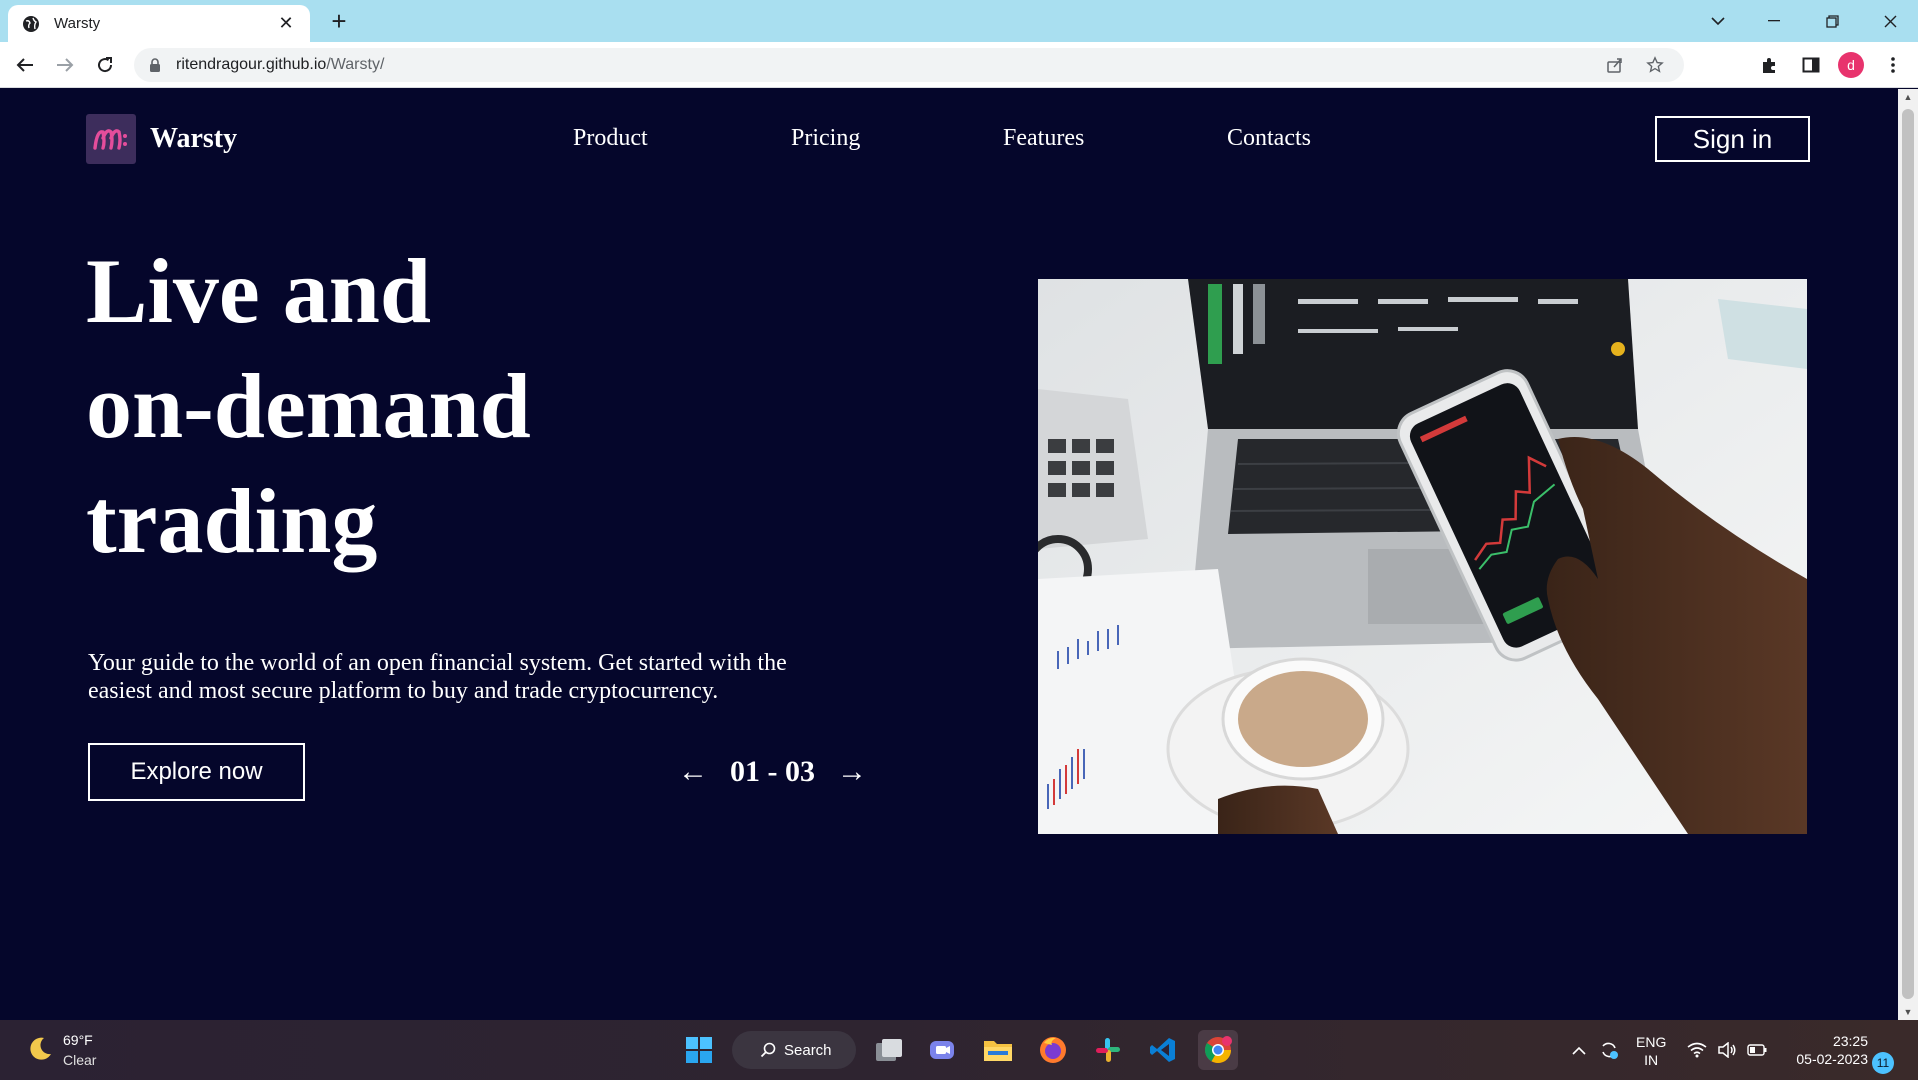 The image size is (1918, 1080). What do you see at coordinates (25, 65) in the screenshot?
I see `back-button` at bounding box center [25, 65].